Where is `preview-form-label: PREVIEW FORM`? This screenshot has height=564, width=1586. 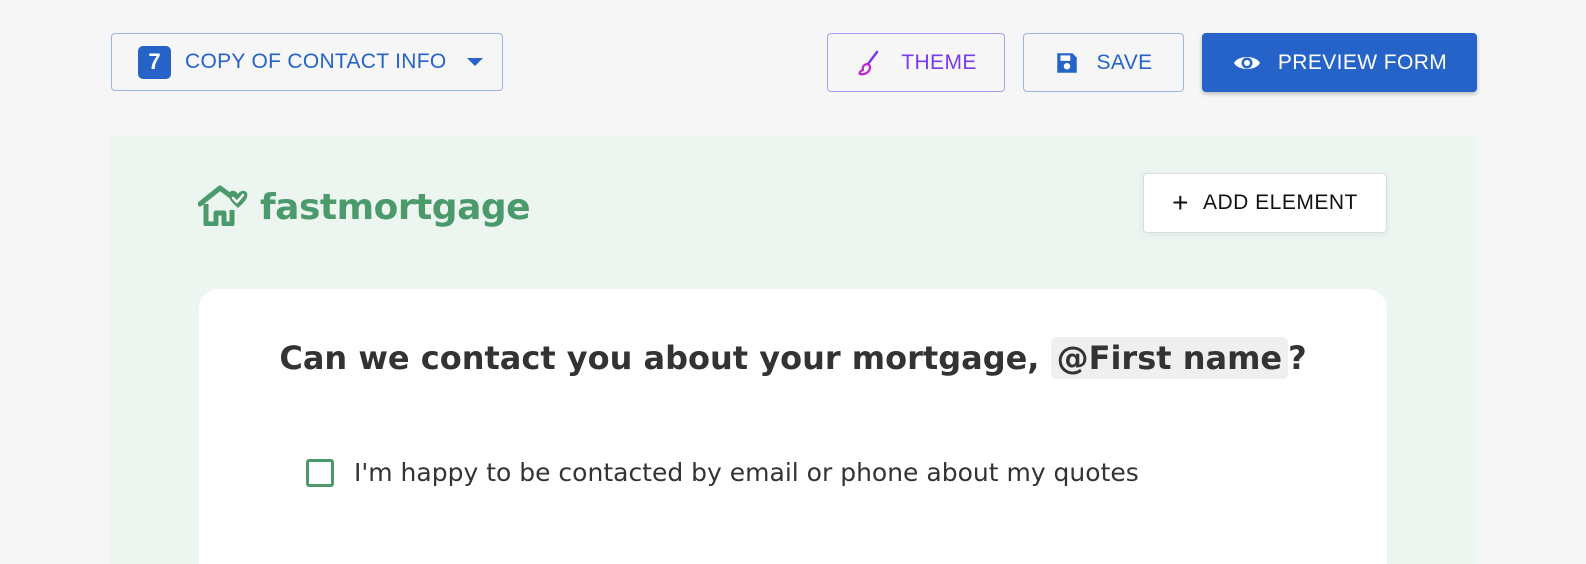 preview-form-label: PREVIEW FORM is located at coordinates (1362, 62).